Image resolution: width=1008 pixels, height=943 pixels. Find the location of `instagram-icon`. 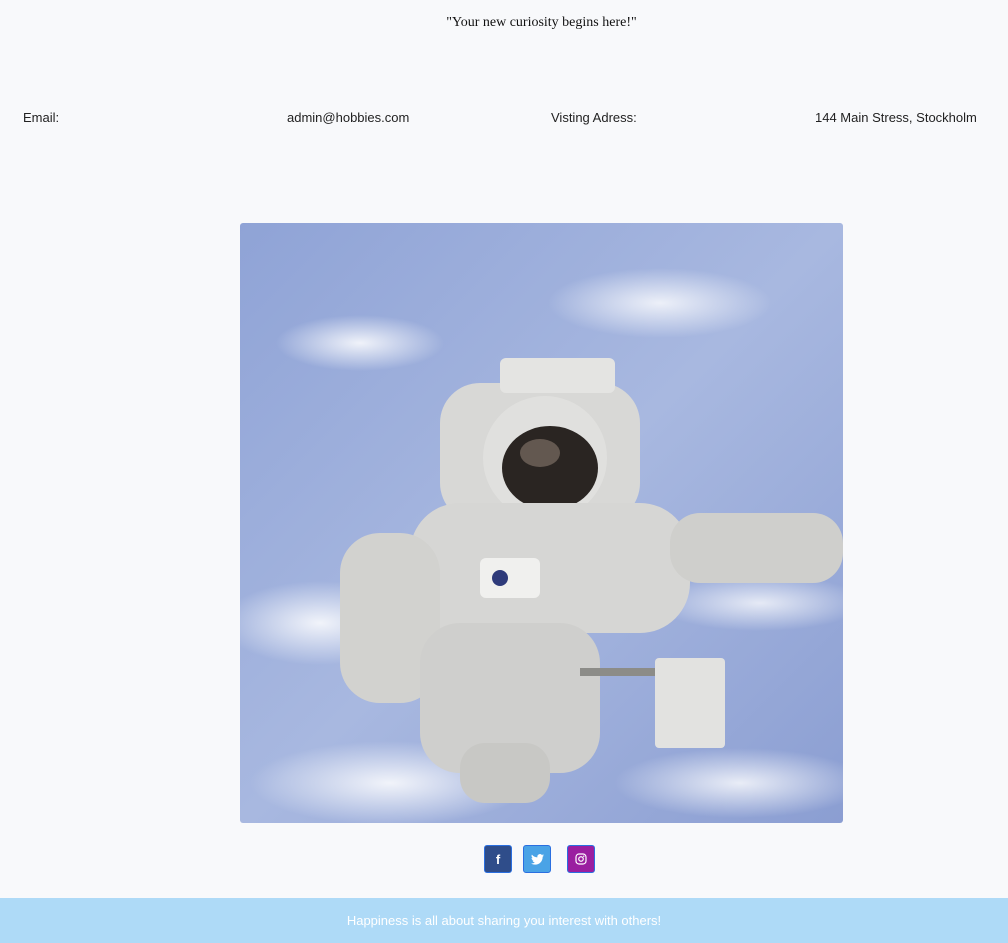

instagram-icon is located at coordinates (581, 859).